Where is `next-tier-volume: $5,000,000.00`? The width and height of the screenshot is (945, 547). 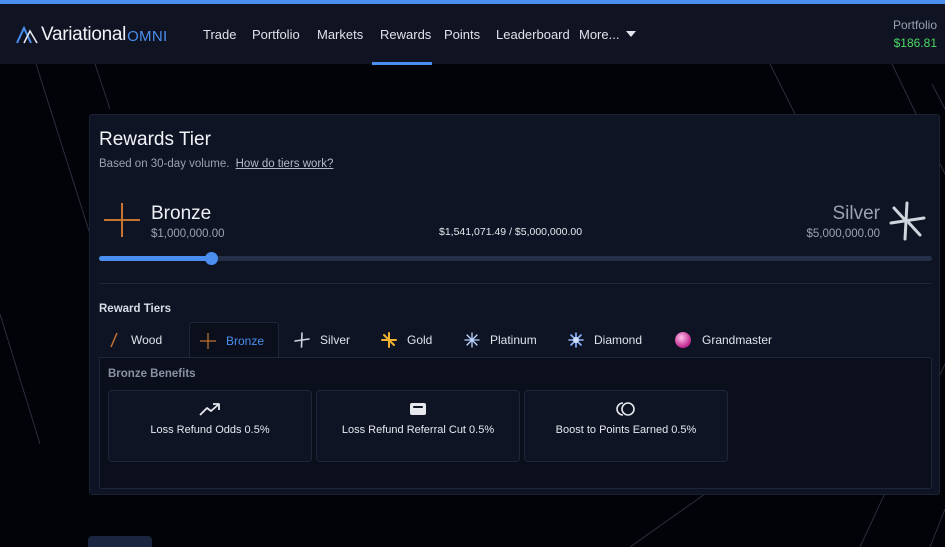 next-tier-volume: $5,000,000.00 is located at coordinates (843, 234).